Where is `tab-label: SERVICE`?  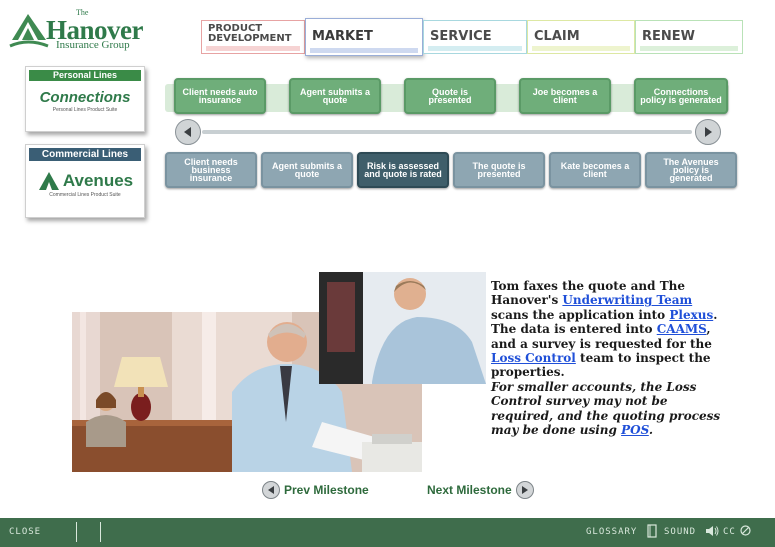 tab-label: SERVICE is located at coordinates (461, 36).